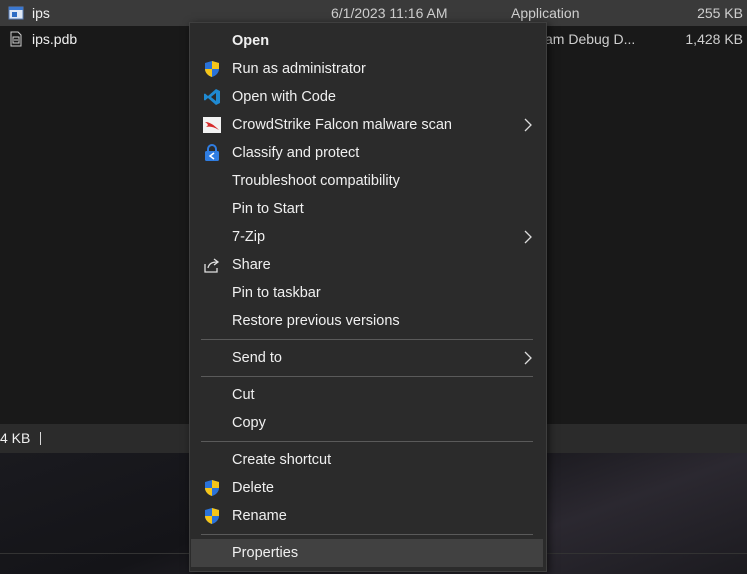  Describe the element at coordinates (251, 265) in the screenshot. I see `menu-item-label: Share` at that location.